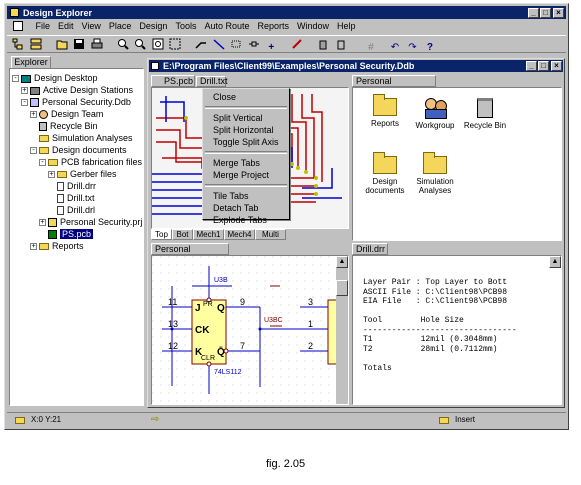  Describe the element at coordinates (313, 26) in the screenshot. I see `menu-window: Window` at that location.